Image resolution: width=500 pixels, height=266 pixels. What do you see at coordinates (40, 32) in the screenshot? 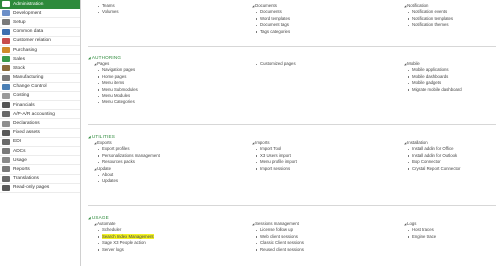
I see `sidebar-item-common-data: Common data` at bounding box center [40, 32].